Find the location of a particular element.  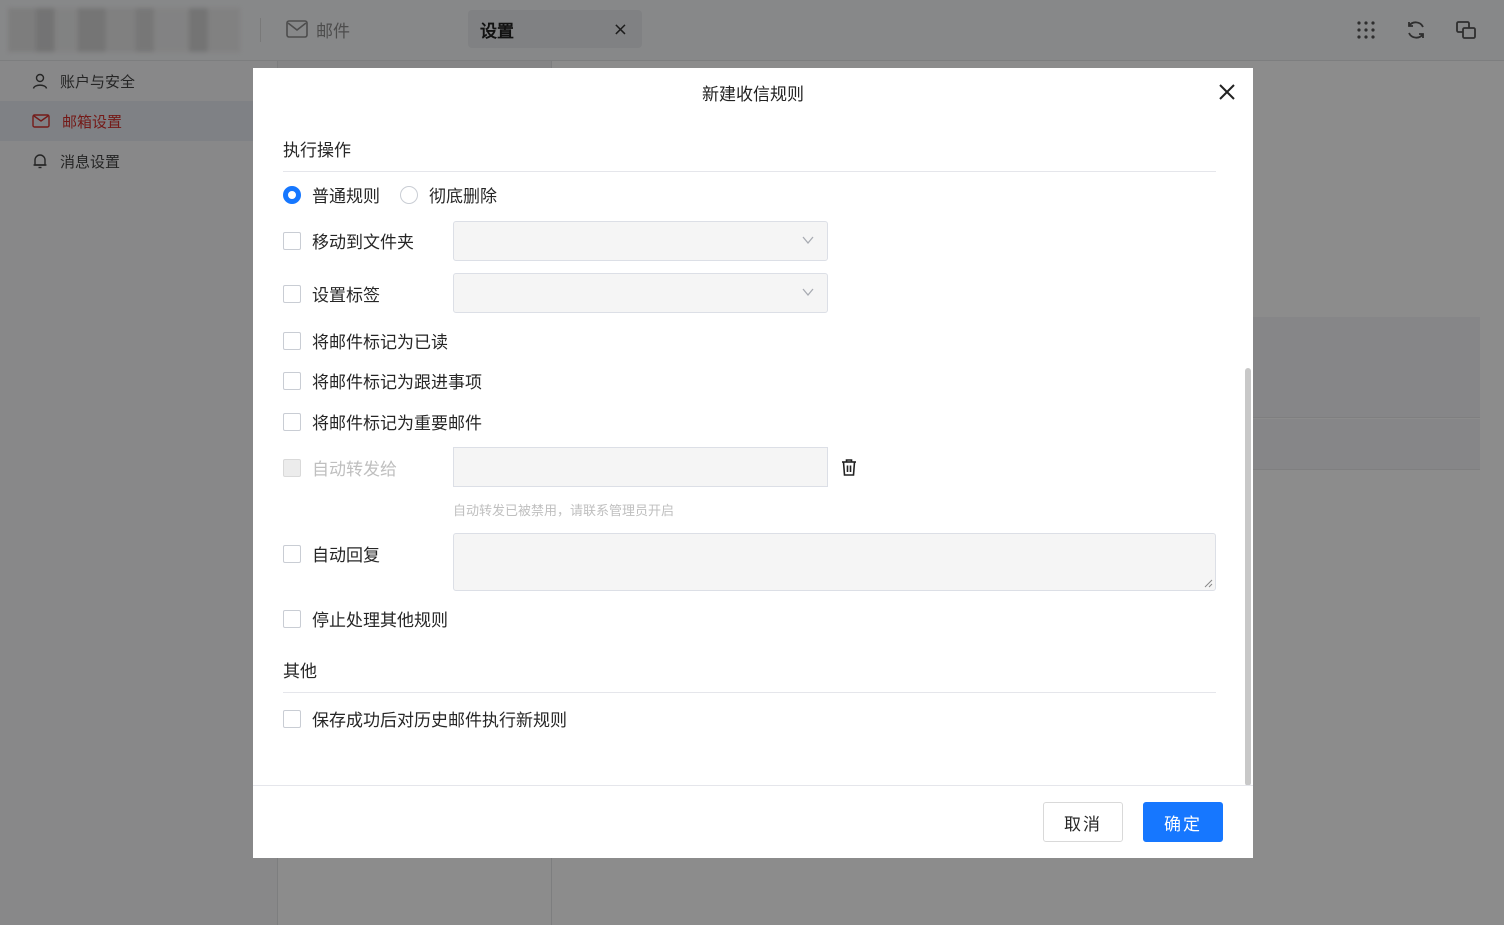

radio-permanent-delete is located at coordinates (409, 194).